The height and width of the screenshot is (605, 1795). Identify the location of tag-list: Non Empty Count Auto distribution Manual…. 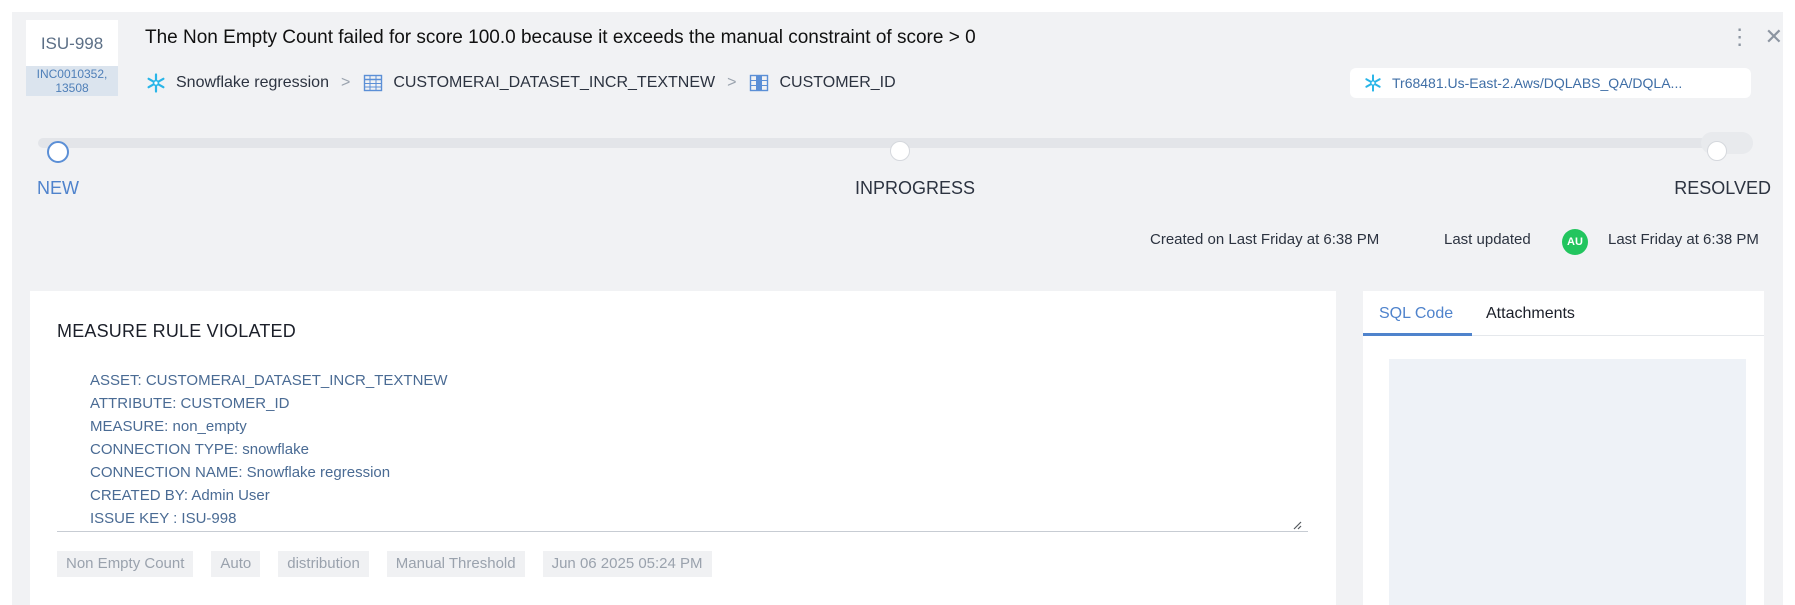
(384, 564).